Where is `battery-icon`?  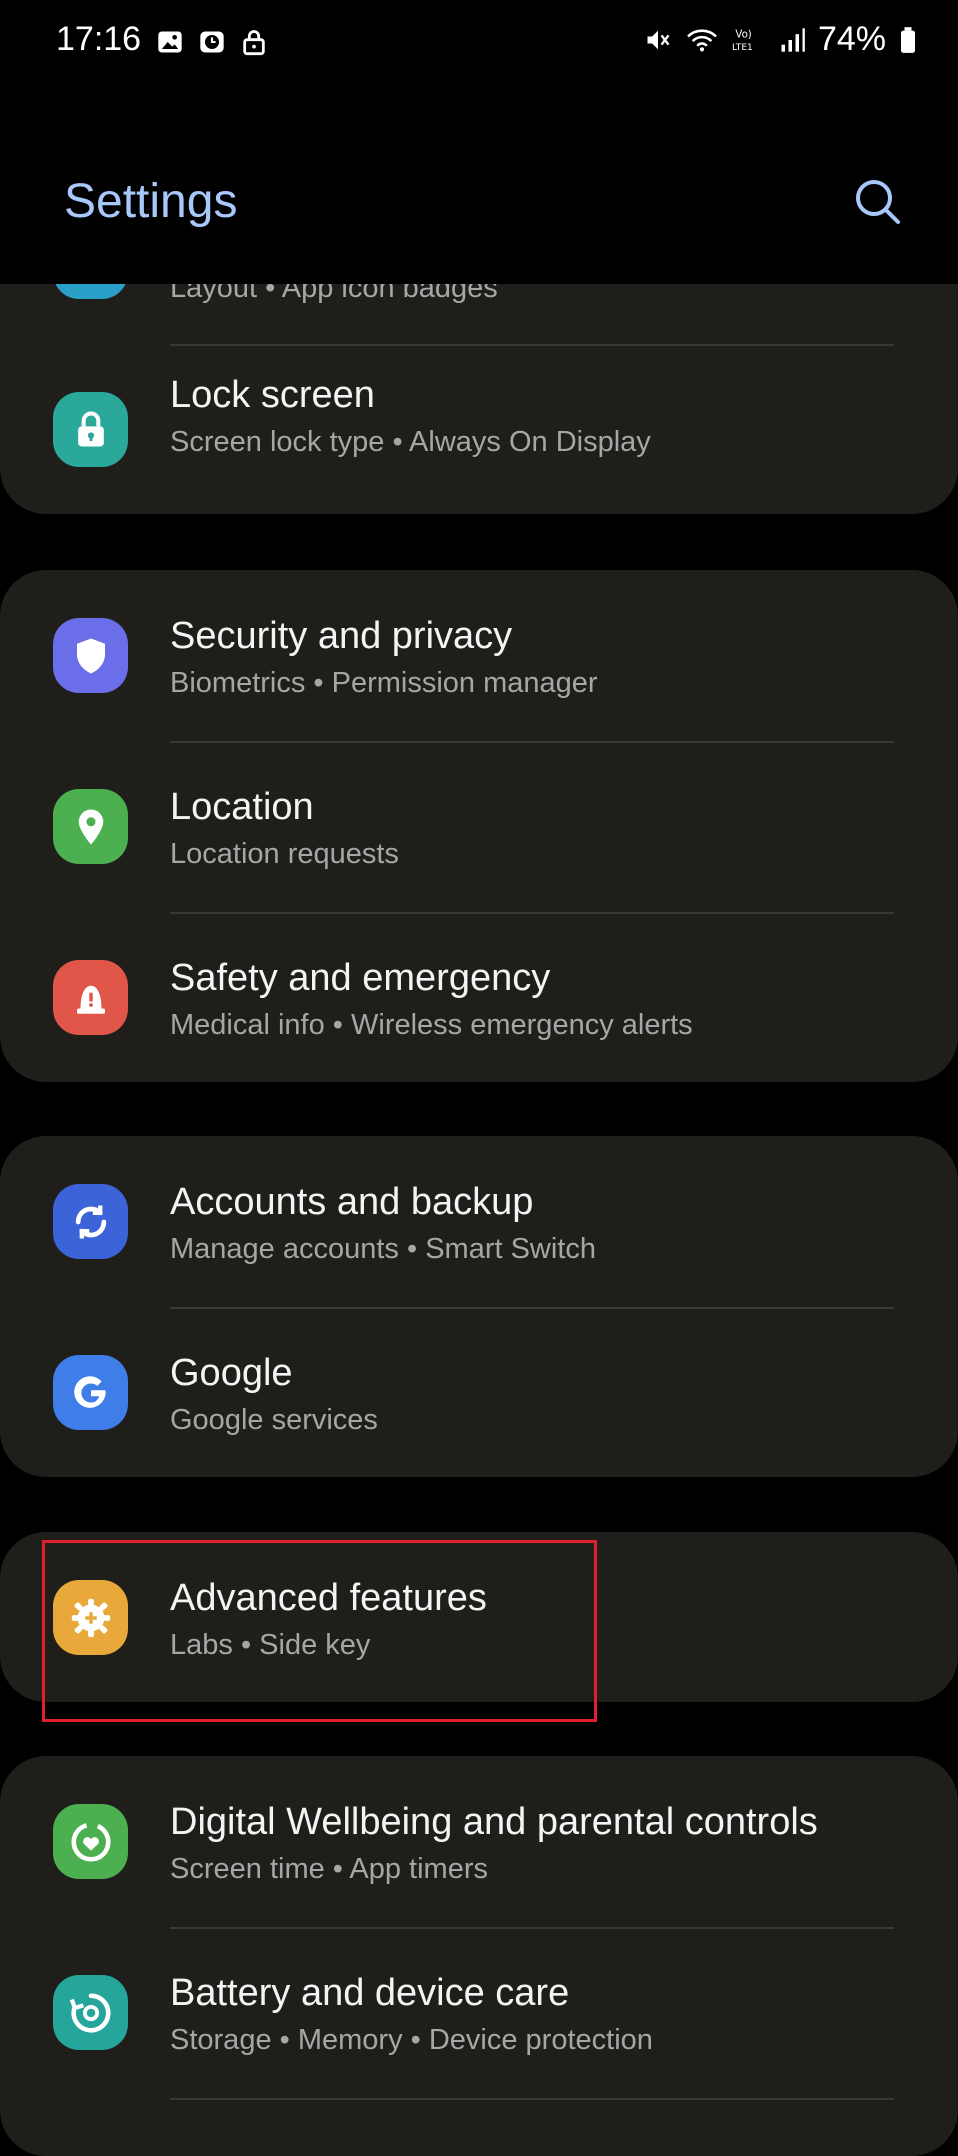
battery-icon is located at coordinates (908, 39).